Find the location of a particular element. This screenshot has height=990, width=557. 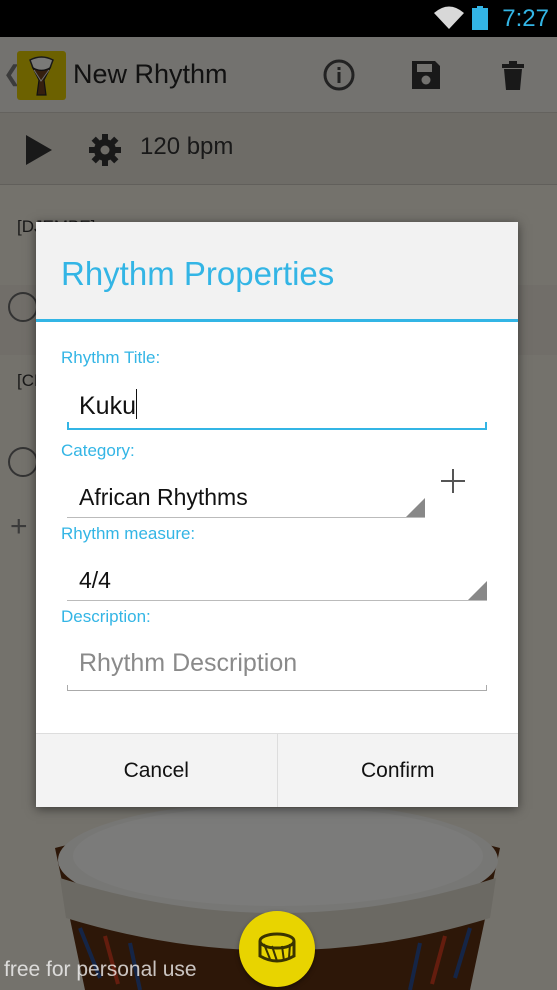

rhythm-title-value: Kuku is located at coordinates (107, 406).